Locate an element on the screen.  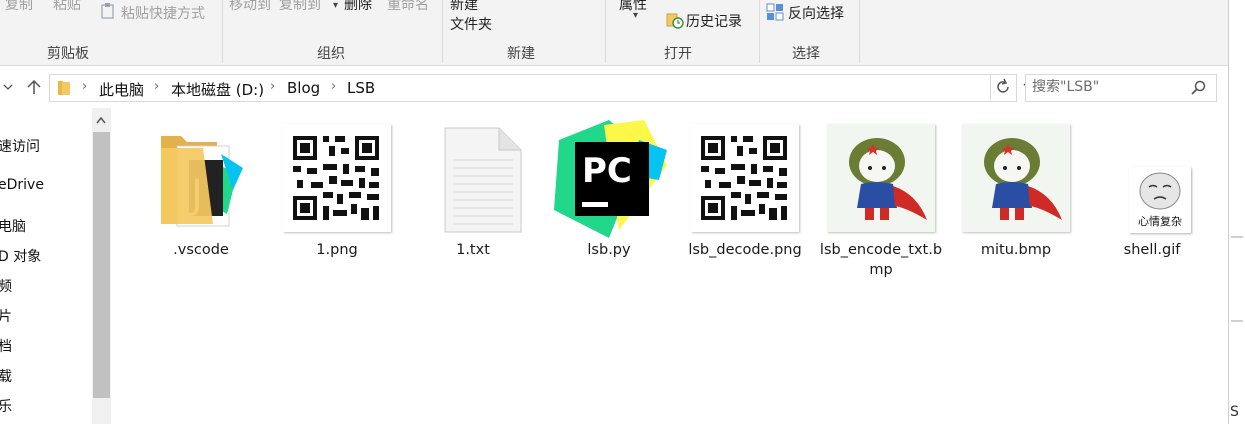
sidebar-item-3d-objects: D 对象 is located at coordinates (20, 256).